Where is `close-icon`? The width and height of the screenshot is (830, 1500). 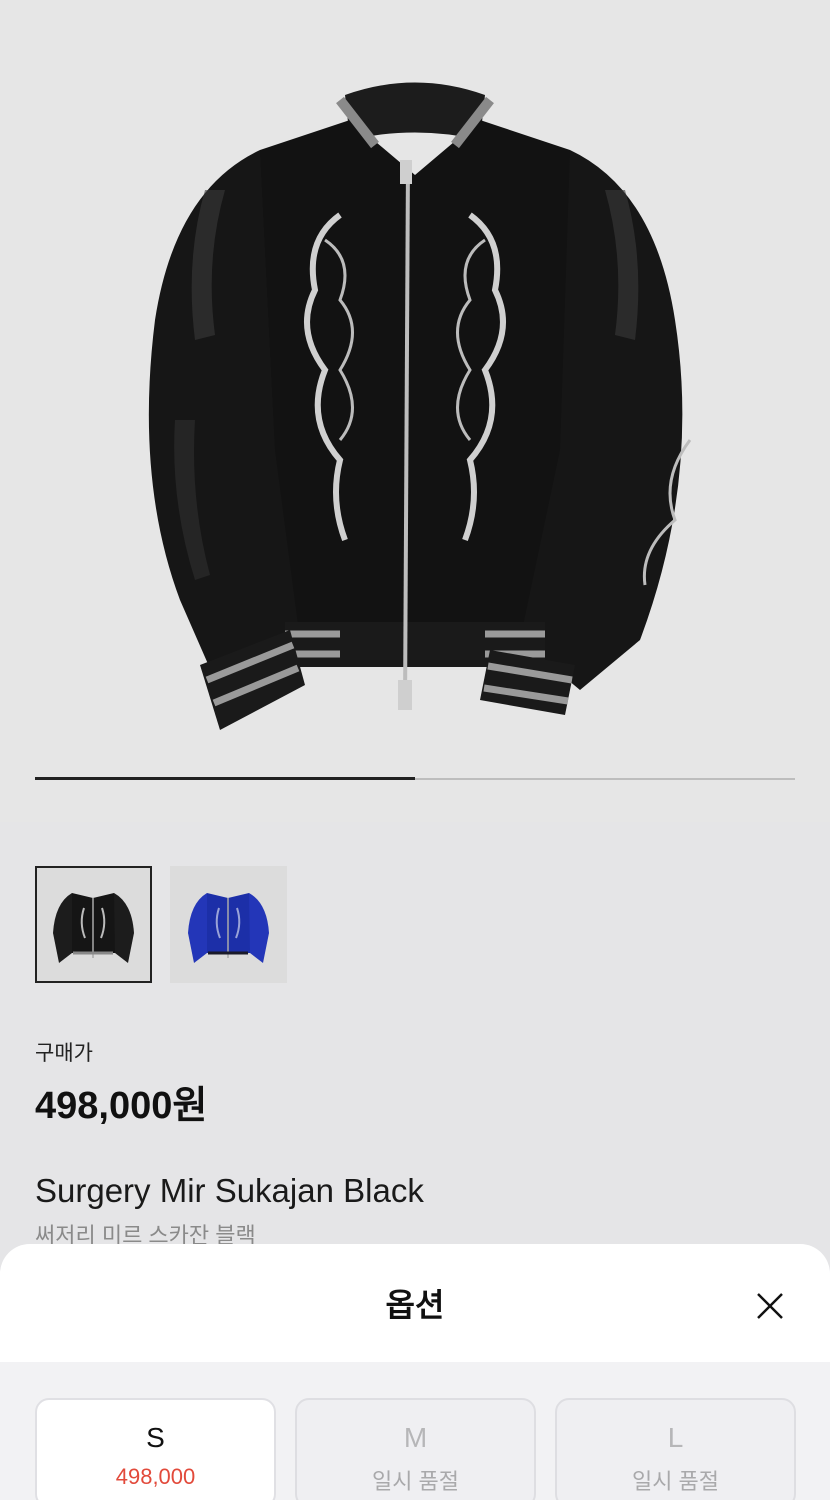
close-icon is located at coordinates (770, 1306).